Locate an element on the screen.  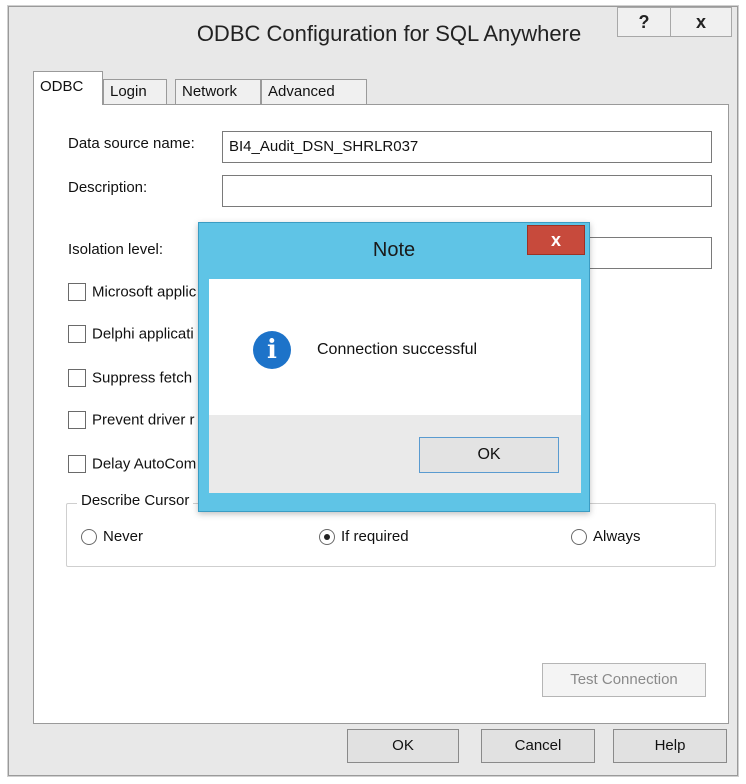
help-title-button: ? is located at coordinates (644, 22).